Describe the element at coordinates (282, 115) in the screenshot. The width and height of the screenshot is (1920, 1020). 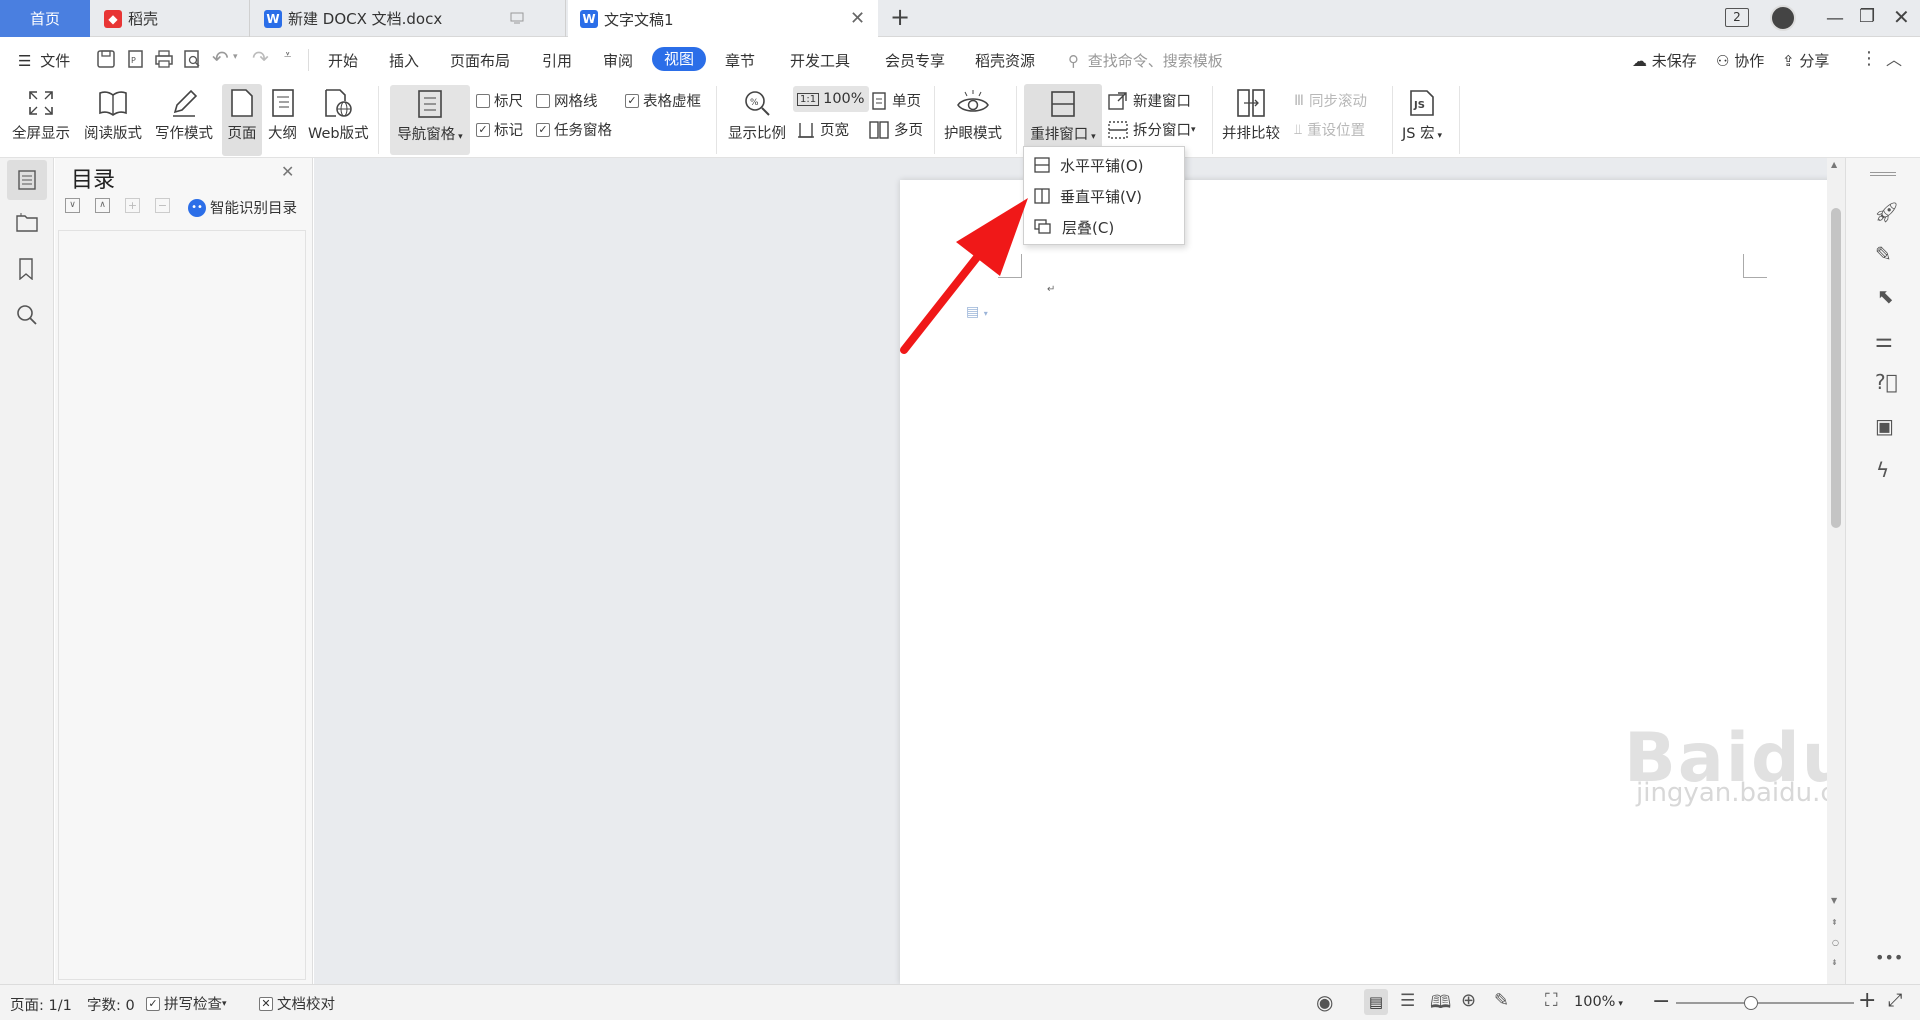
I see `outline-button: 大纲` at that location.